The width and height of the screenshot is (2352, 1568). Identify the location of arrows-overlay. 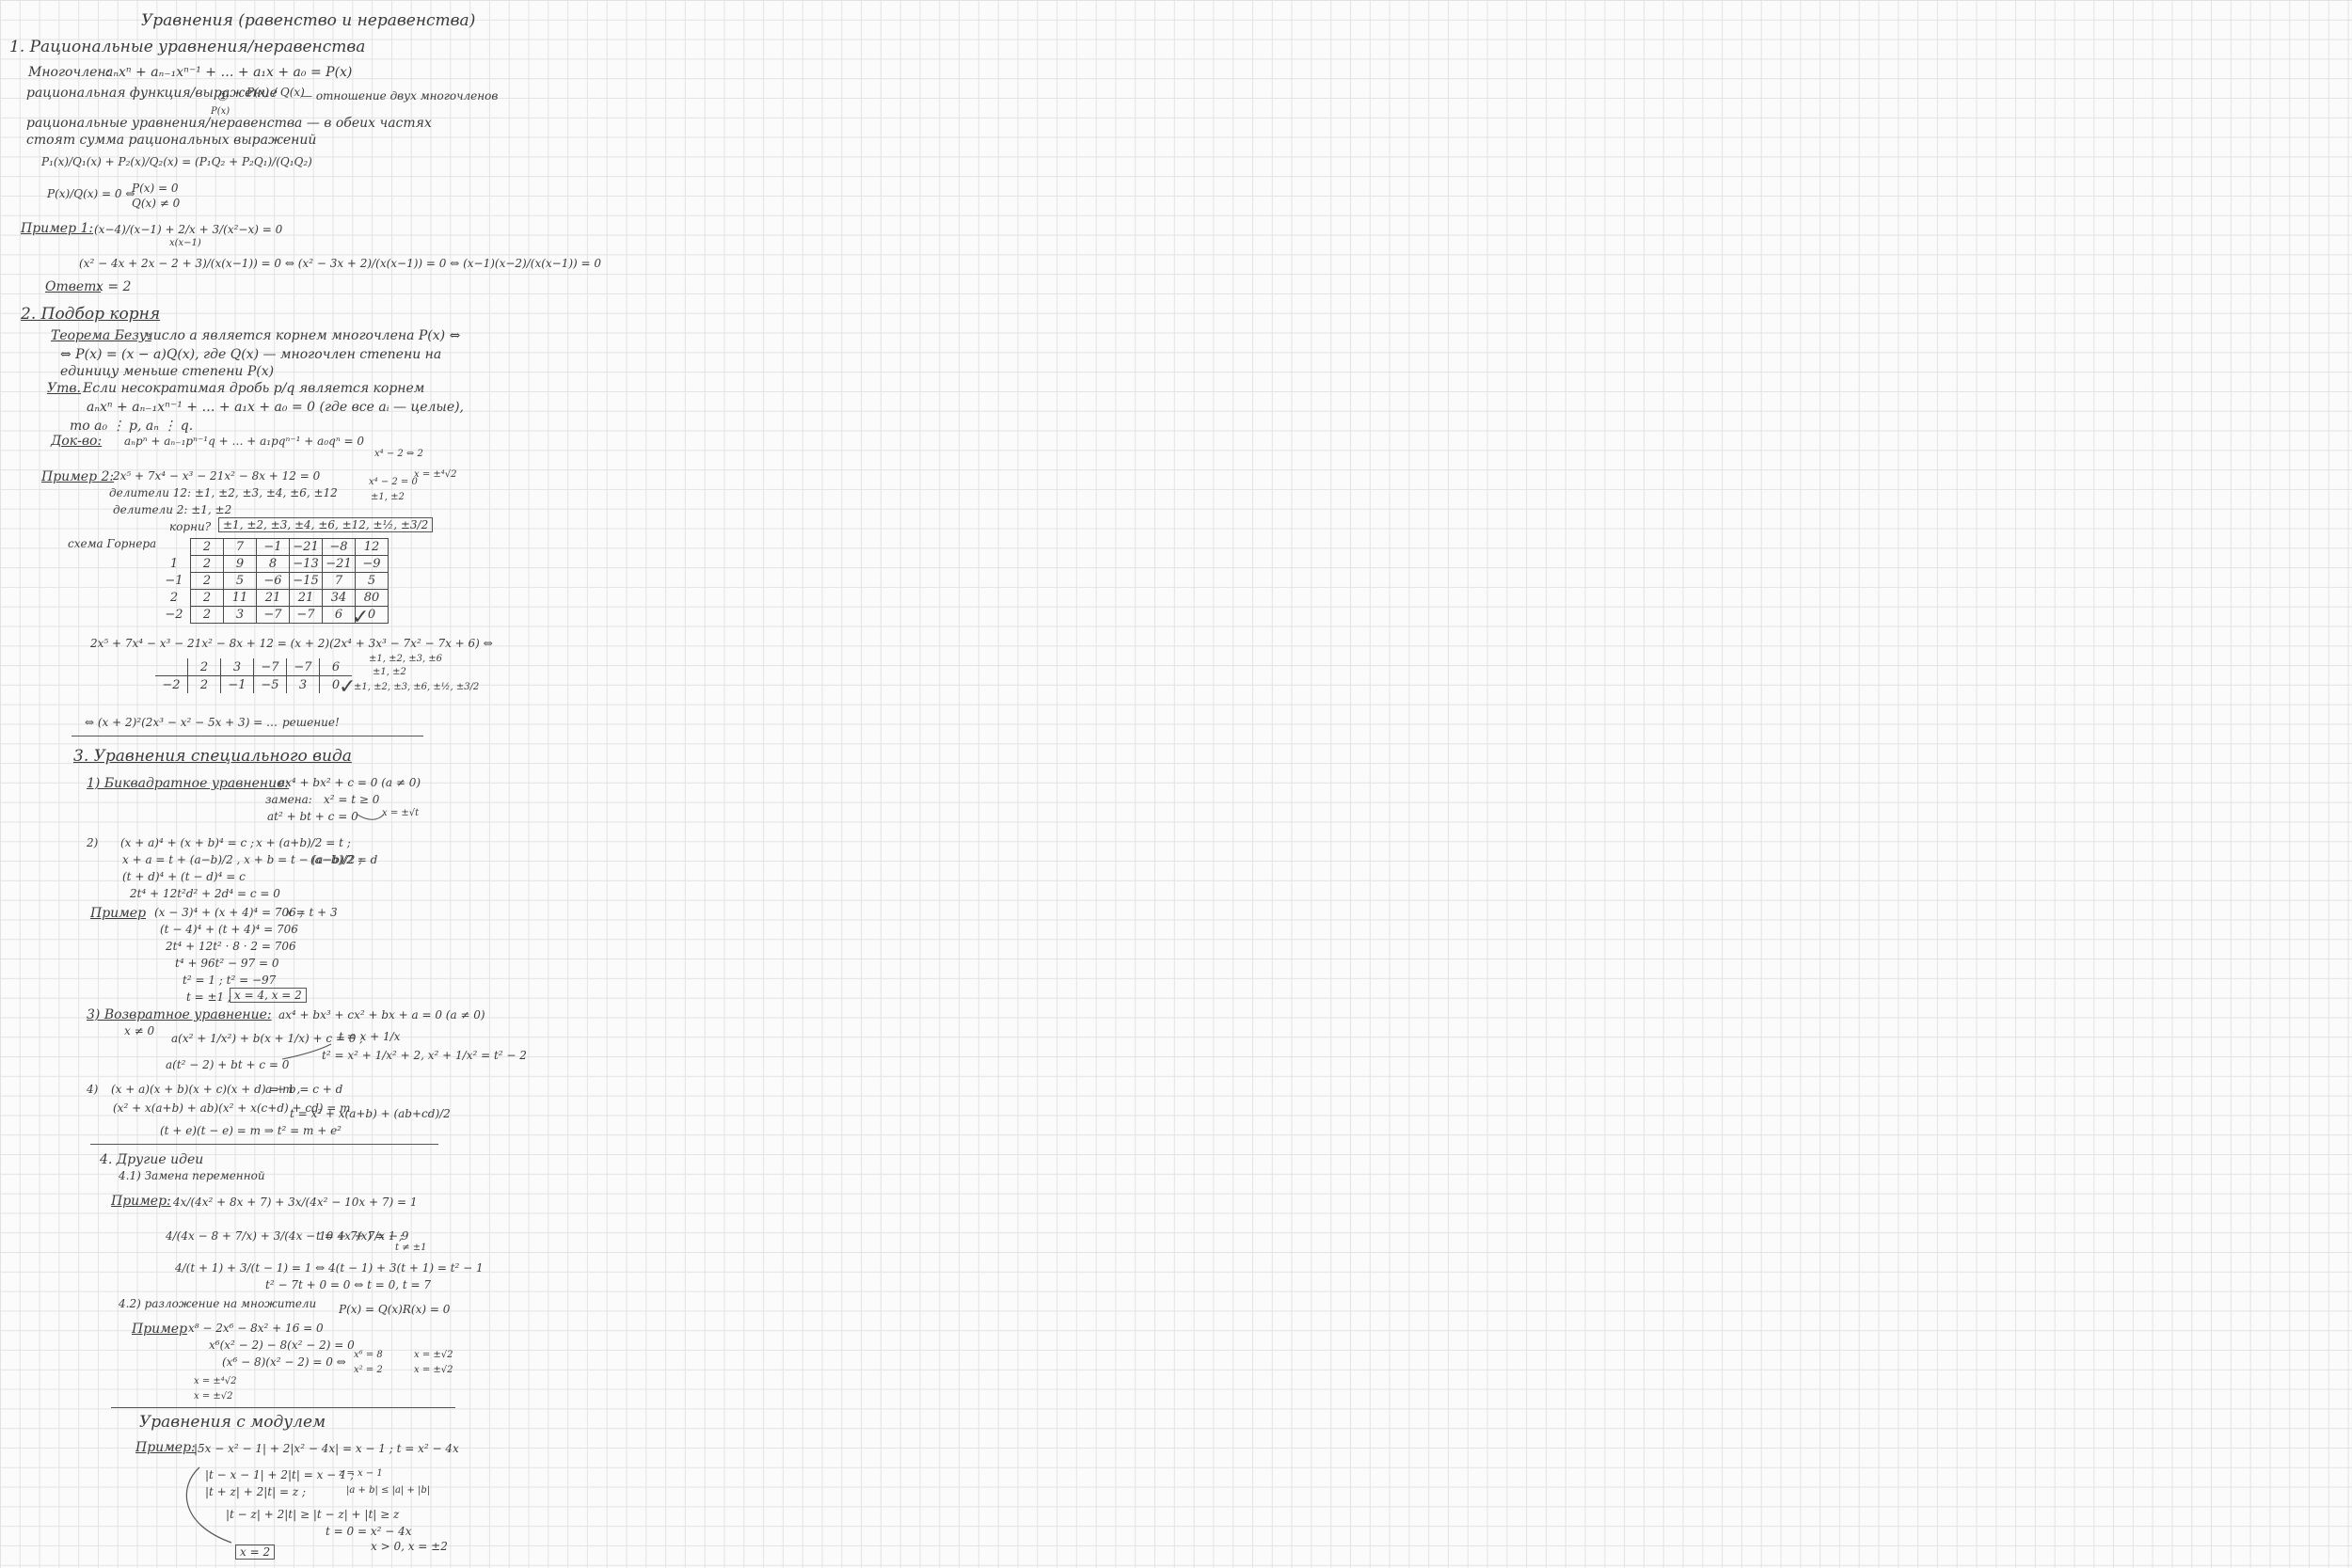
(285, 1179).